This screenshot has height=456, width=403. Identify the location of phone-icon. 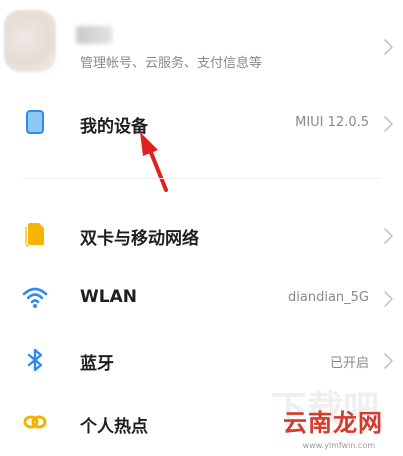
(35, 122).